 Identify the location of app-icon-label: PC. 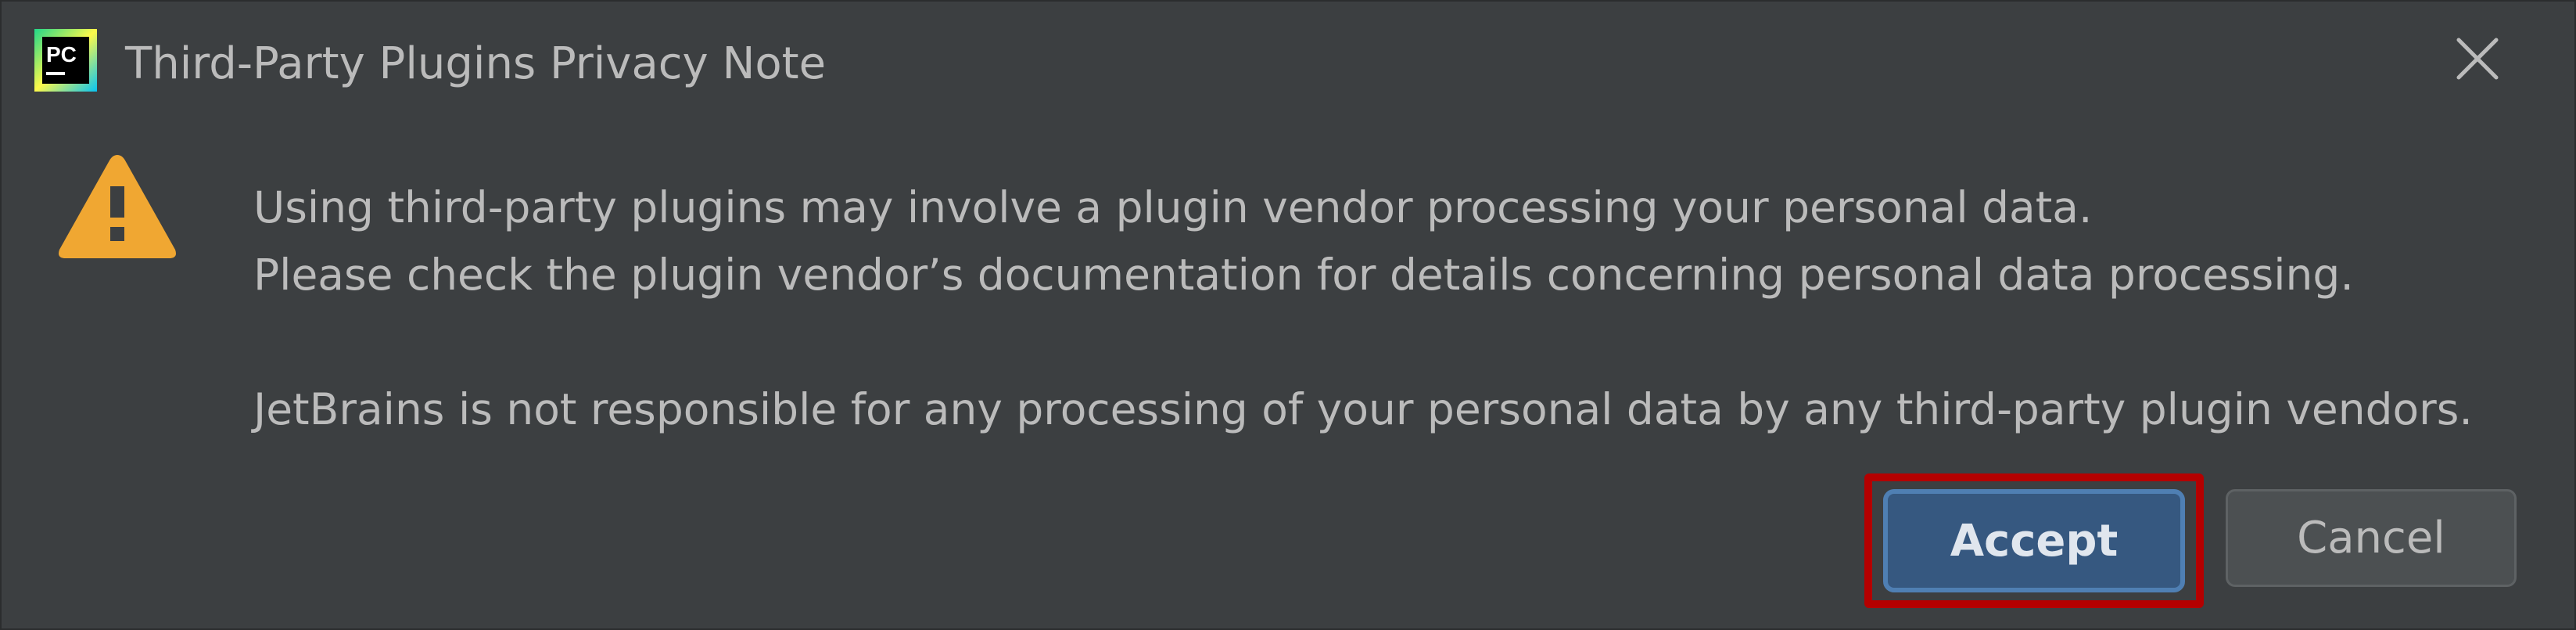
(62, 54).